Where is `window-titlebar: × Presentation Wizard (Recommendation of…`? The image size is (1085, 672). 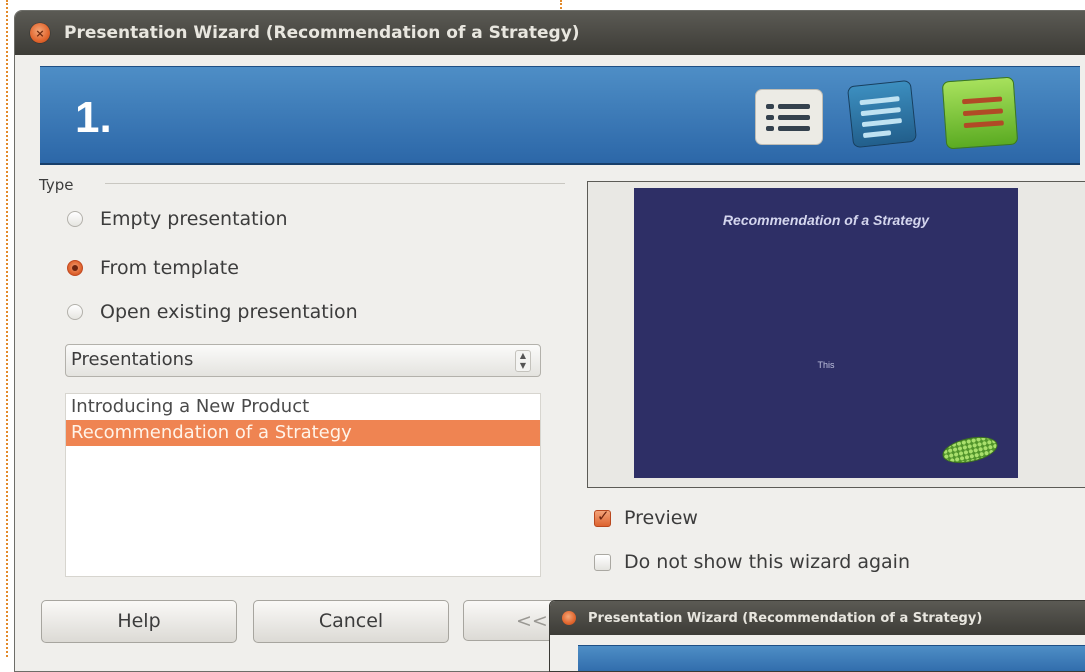
window-titlebar: × Presentation Wizard (Recommendation of… is located at coordinates (550, 33).